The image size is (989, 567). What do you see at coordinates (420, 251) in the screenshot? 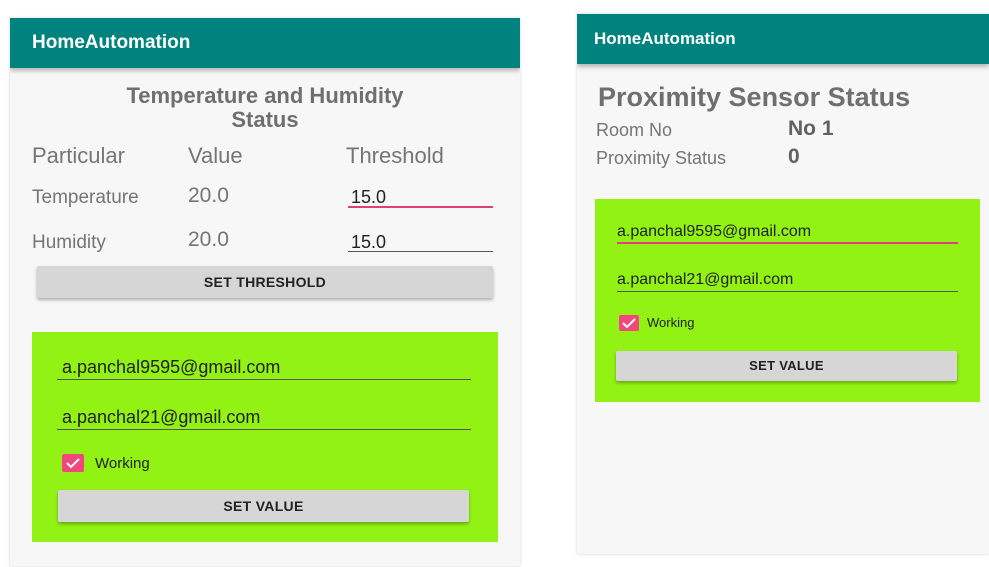
I see `humidity-threshold-underline` at bounding box center [420, 251].